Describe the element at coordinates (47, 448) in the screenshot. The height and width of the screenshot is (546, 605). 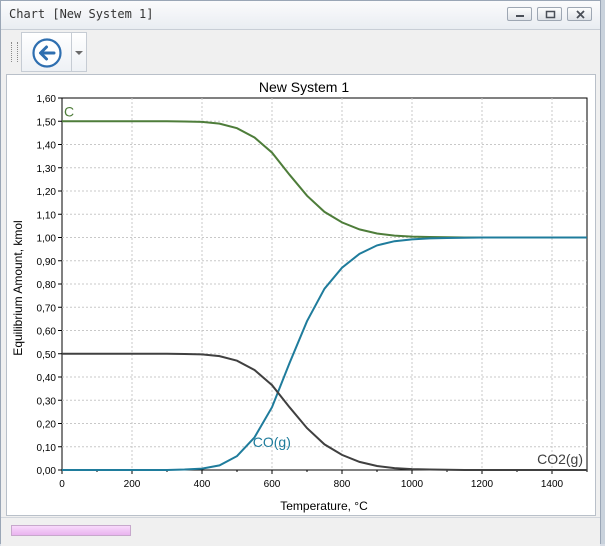
I see `y-tick-label: 0,10` at that location.